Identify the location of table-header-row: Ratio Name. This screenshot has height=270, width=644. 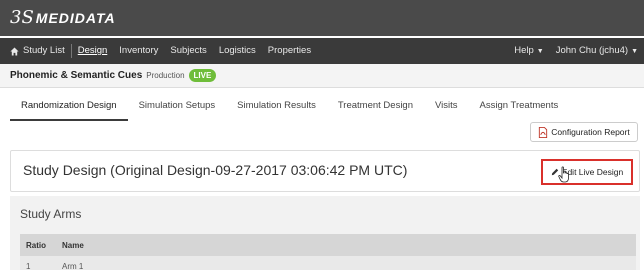
(328, 245).